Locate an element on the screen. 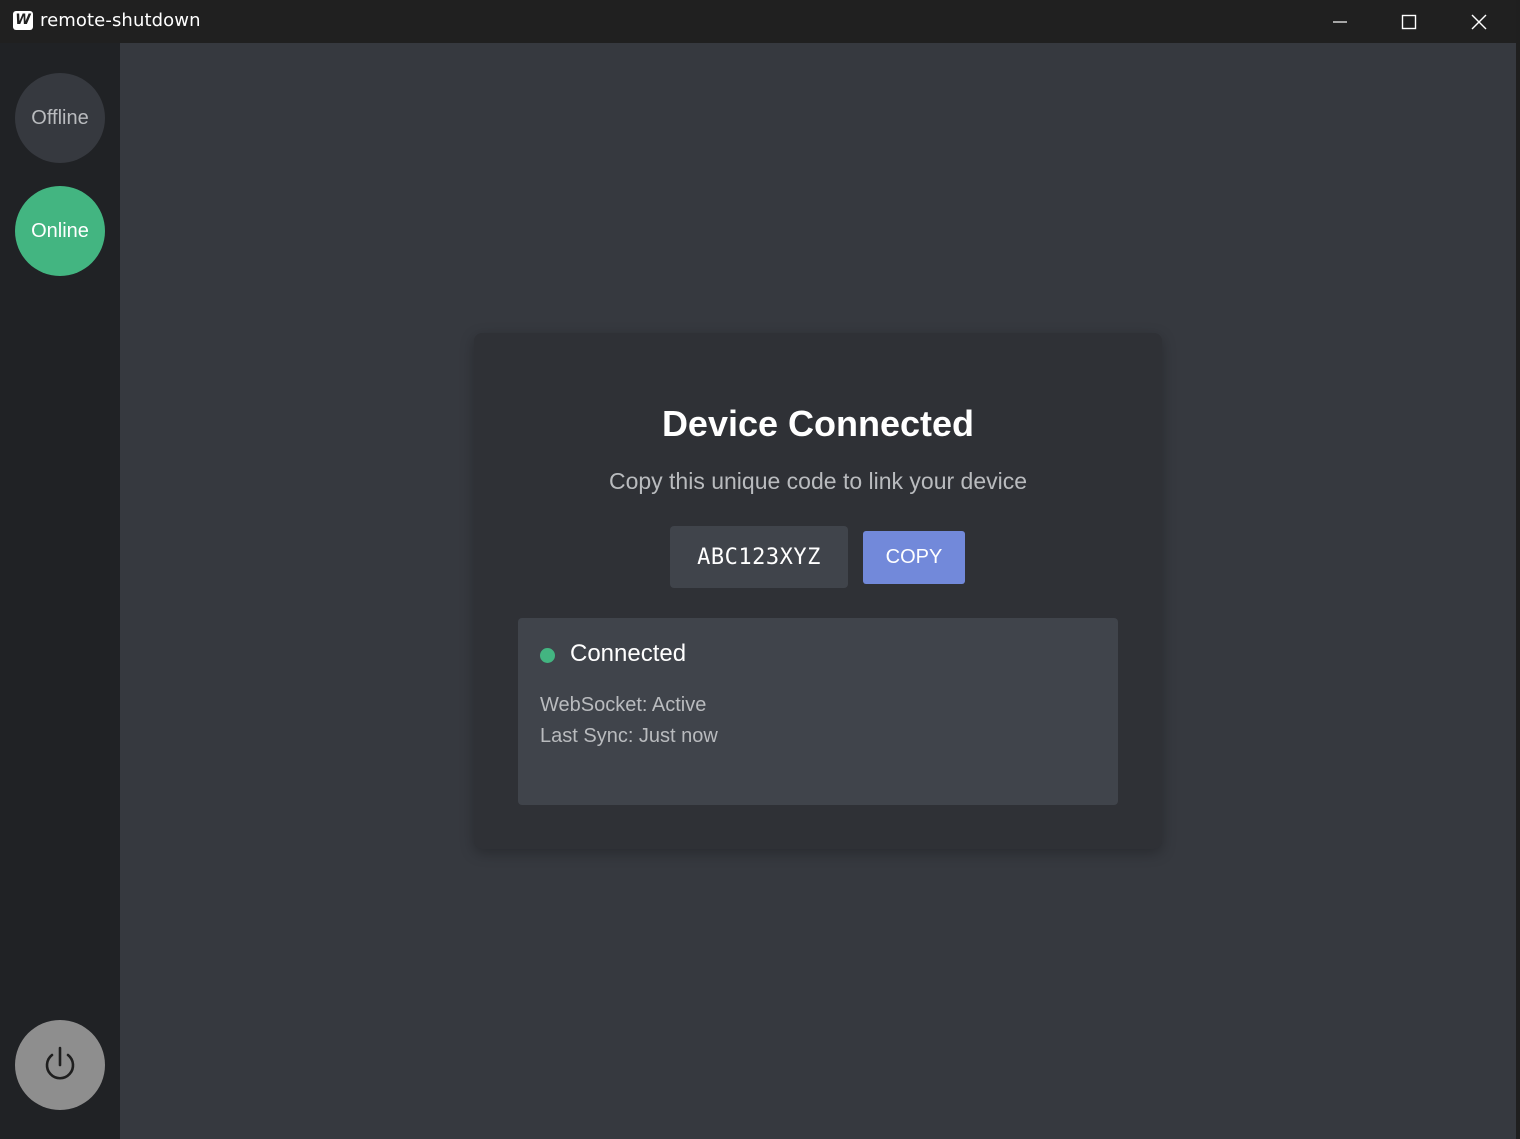 The height and width of the screenshot is (1139, 1520). title-bar: W remote-shutdown is located at coordinates (758, 21).